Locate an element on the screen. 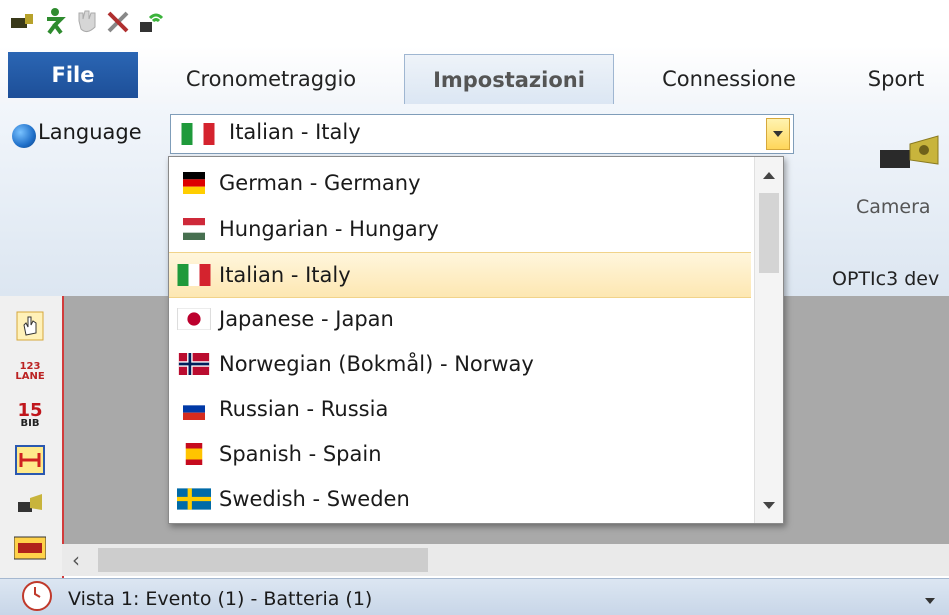 This screenshot has height=615, width=949. language-option-hungarian: Hungarian - Hungary is located at coordinates (460, 229).